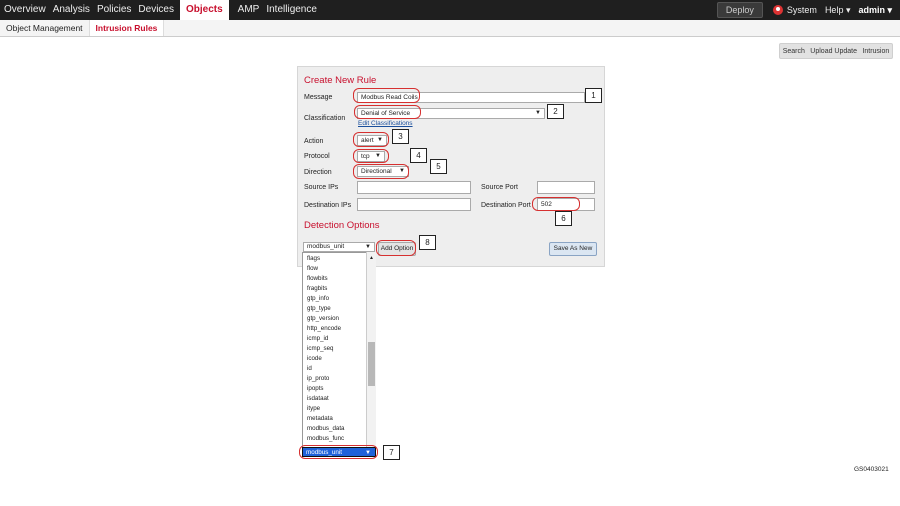  Describe the element at coordinates (326, 246) in the screenshot. I see `detection-option-value: modbus_unit` at that location.